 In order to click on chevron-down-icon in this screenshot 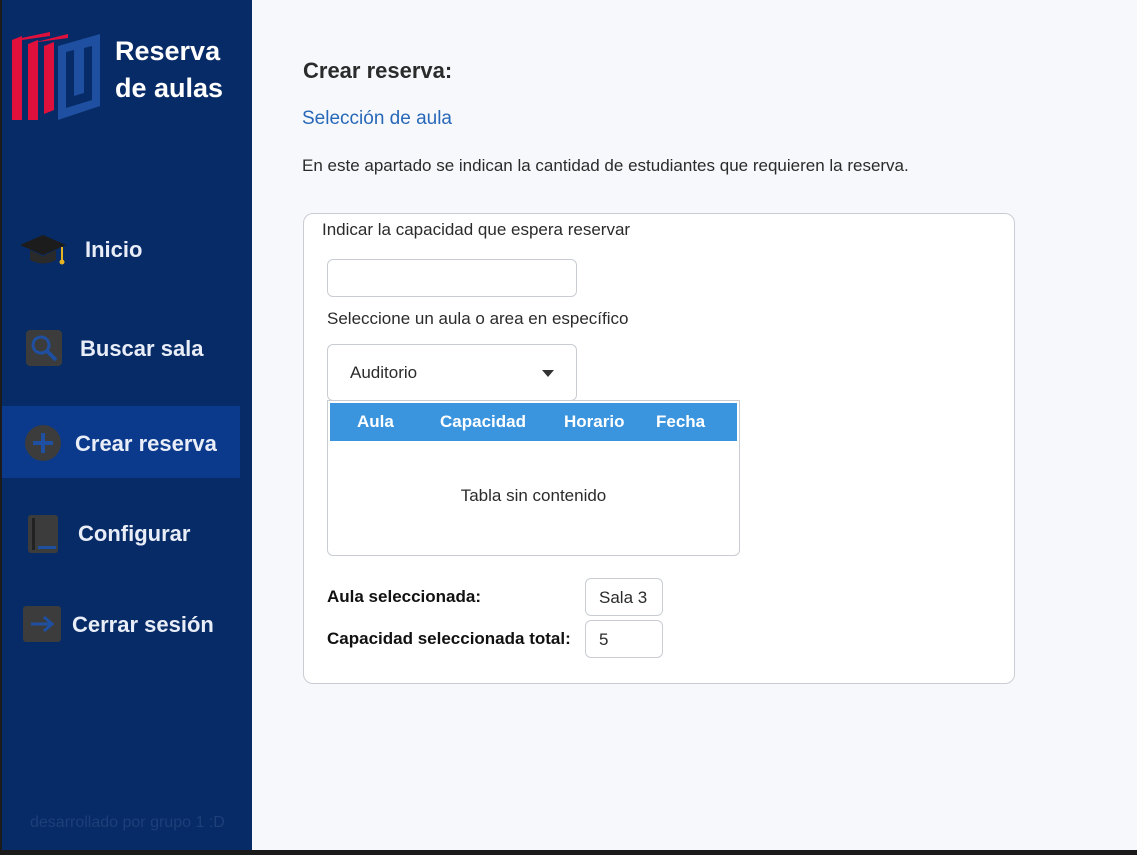, I will do `click(548, 373)`.